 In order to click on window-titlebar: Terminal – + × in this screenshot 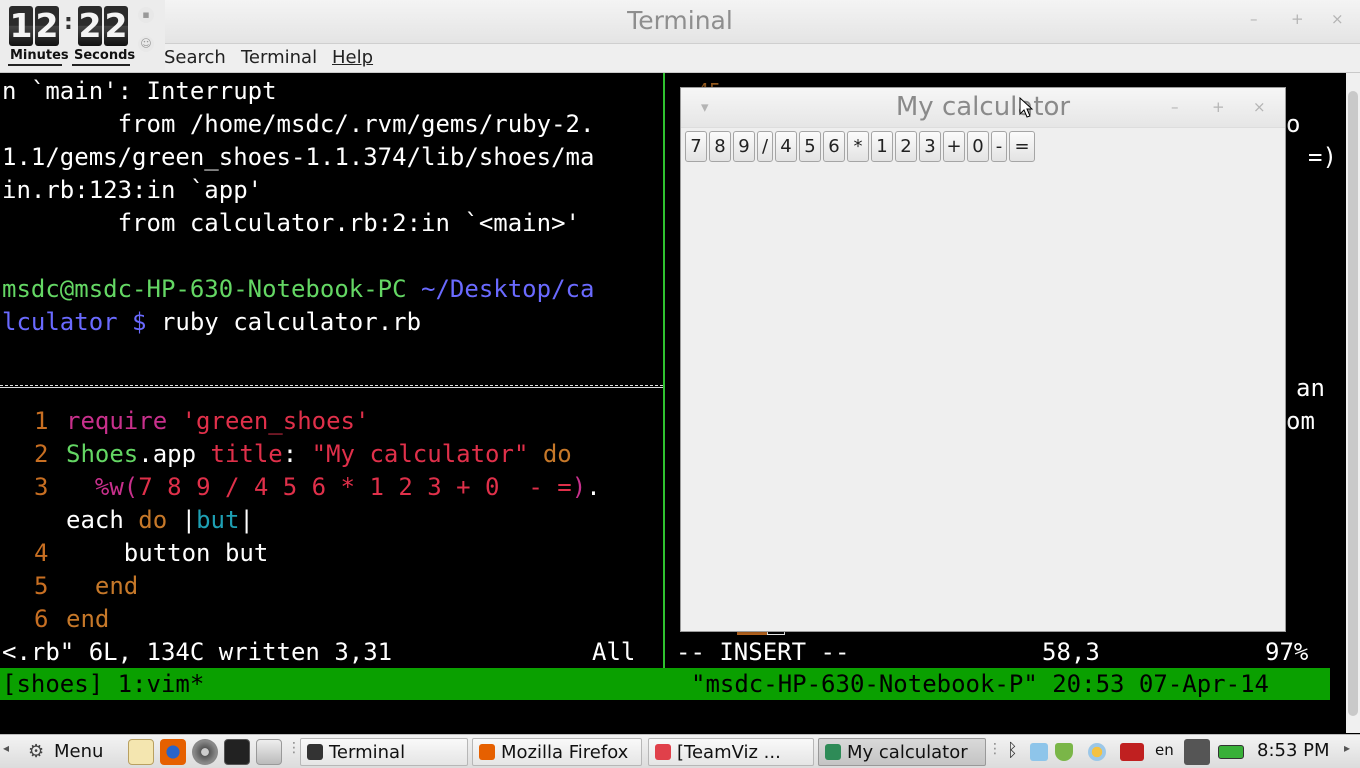, I will do `click(680, 22)`.